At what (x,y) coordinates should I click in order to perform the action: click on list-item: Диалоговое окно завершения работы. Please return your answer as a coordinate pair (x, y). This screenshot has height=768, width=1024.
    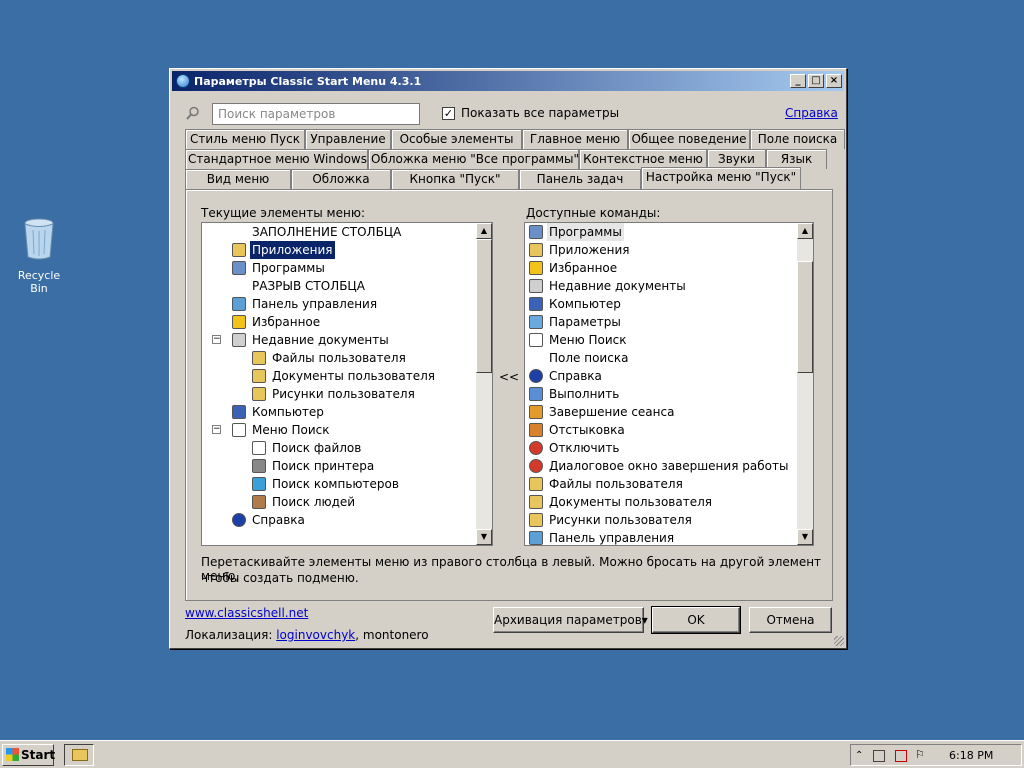
    Looking at the image, I should click on (669, 466).